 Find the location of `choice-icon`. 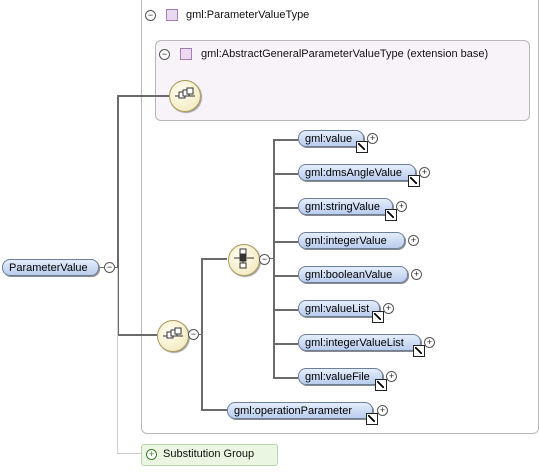

choice-icon is located at coordinates (244, 258).